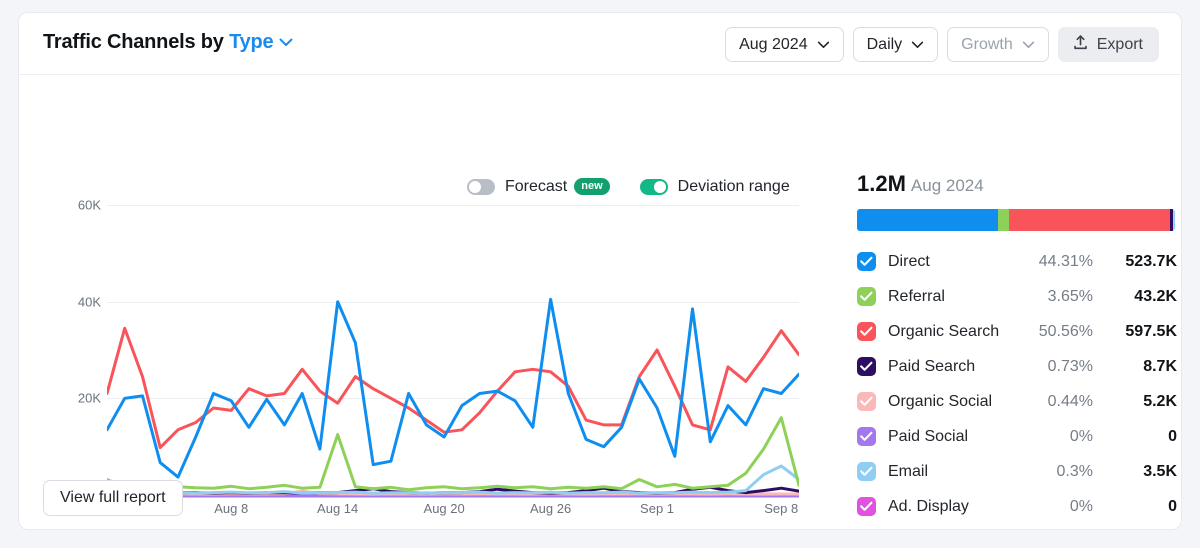 This screenshot has height=548, width=1200. Describe the element at coordinates (1017, 506) in the screenshot. I see `legend-row: Ad. Display 0% 0` at that location.